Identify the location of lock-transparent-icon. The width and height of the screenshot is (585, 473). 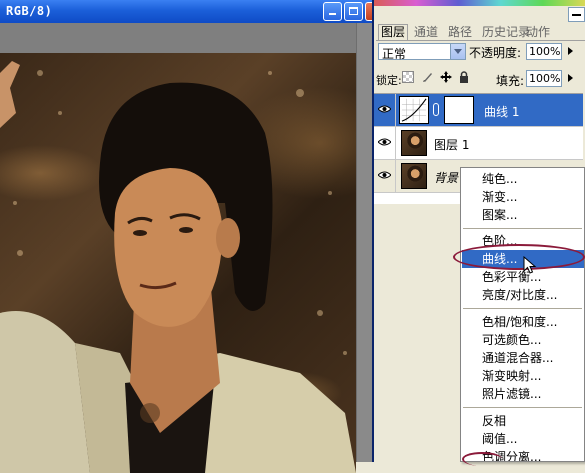
(408, 77).